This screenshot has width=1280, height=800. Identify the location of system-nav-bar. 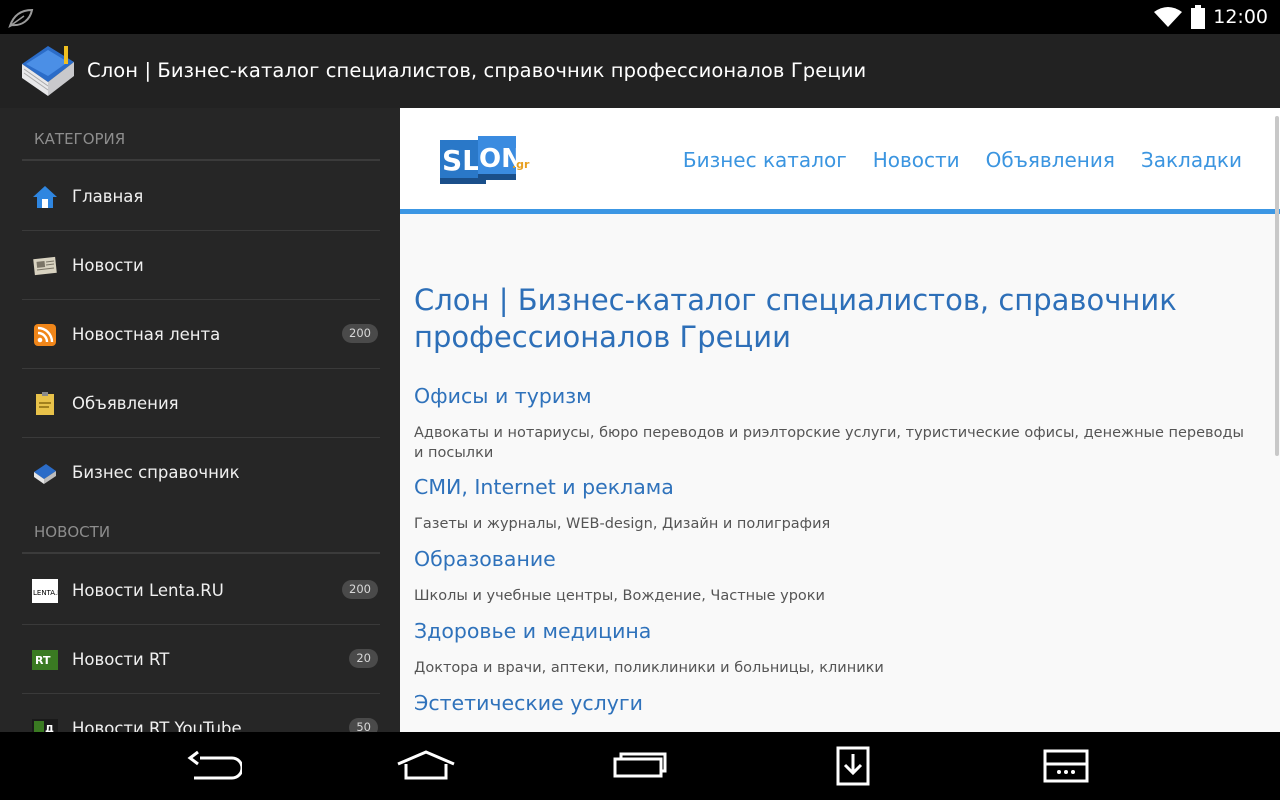
(640, 766).